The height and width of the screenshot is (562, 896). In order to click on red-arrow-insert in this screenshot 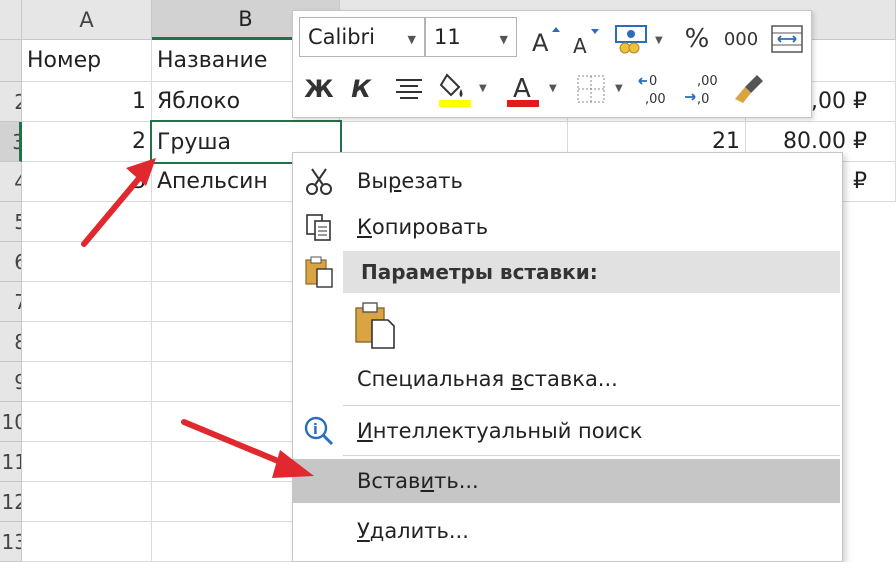, I will do `click(247, 448)`.